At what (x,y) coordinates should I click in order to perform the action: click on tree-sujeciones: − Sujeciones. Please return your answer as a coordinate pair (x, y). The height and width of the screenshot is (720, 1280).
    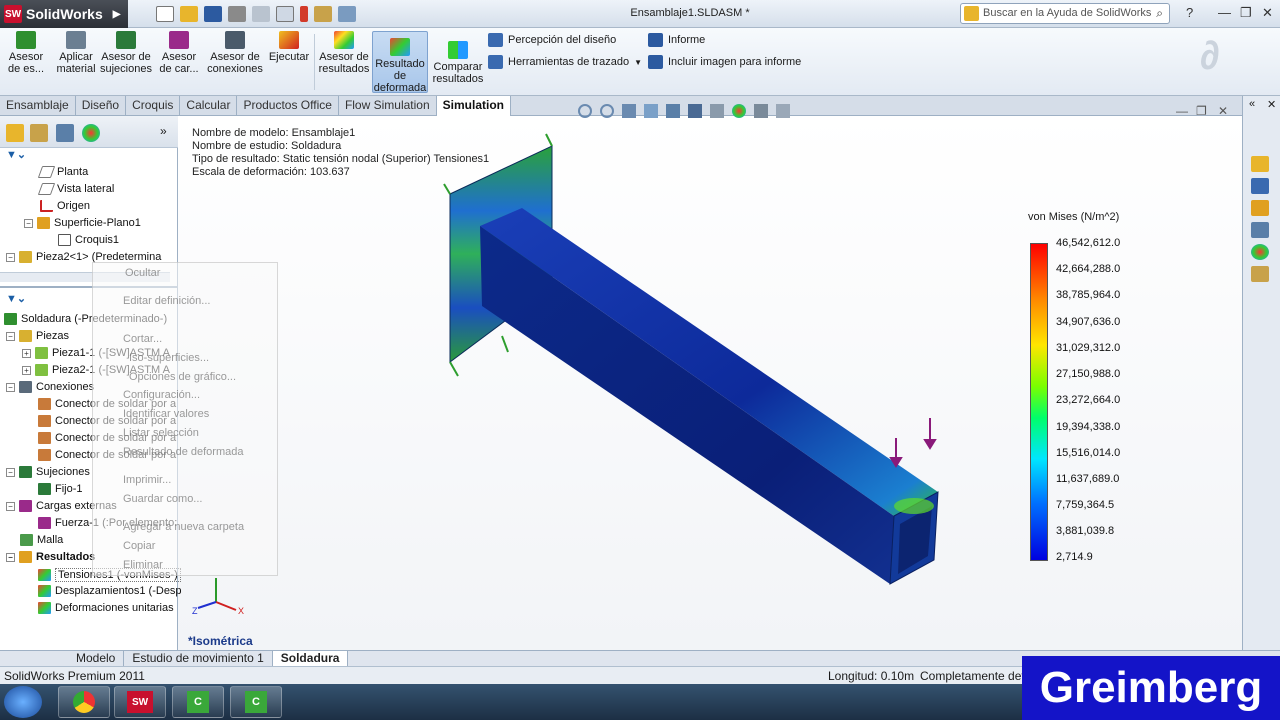
    Looking at the image, I should click on (48, 472).